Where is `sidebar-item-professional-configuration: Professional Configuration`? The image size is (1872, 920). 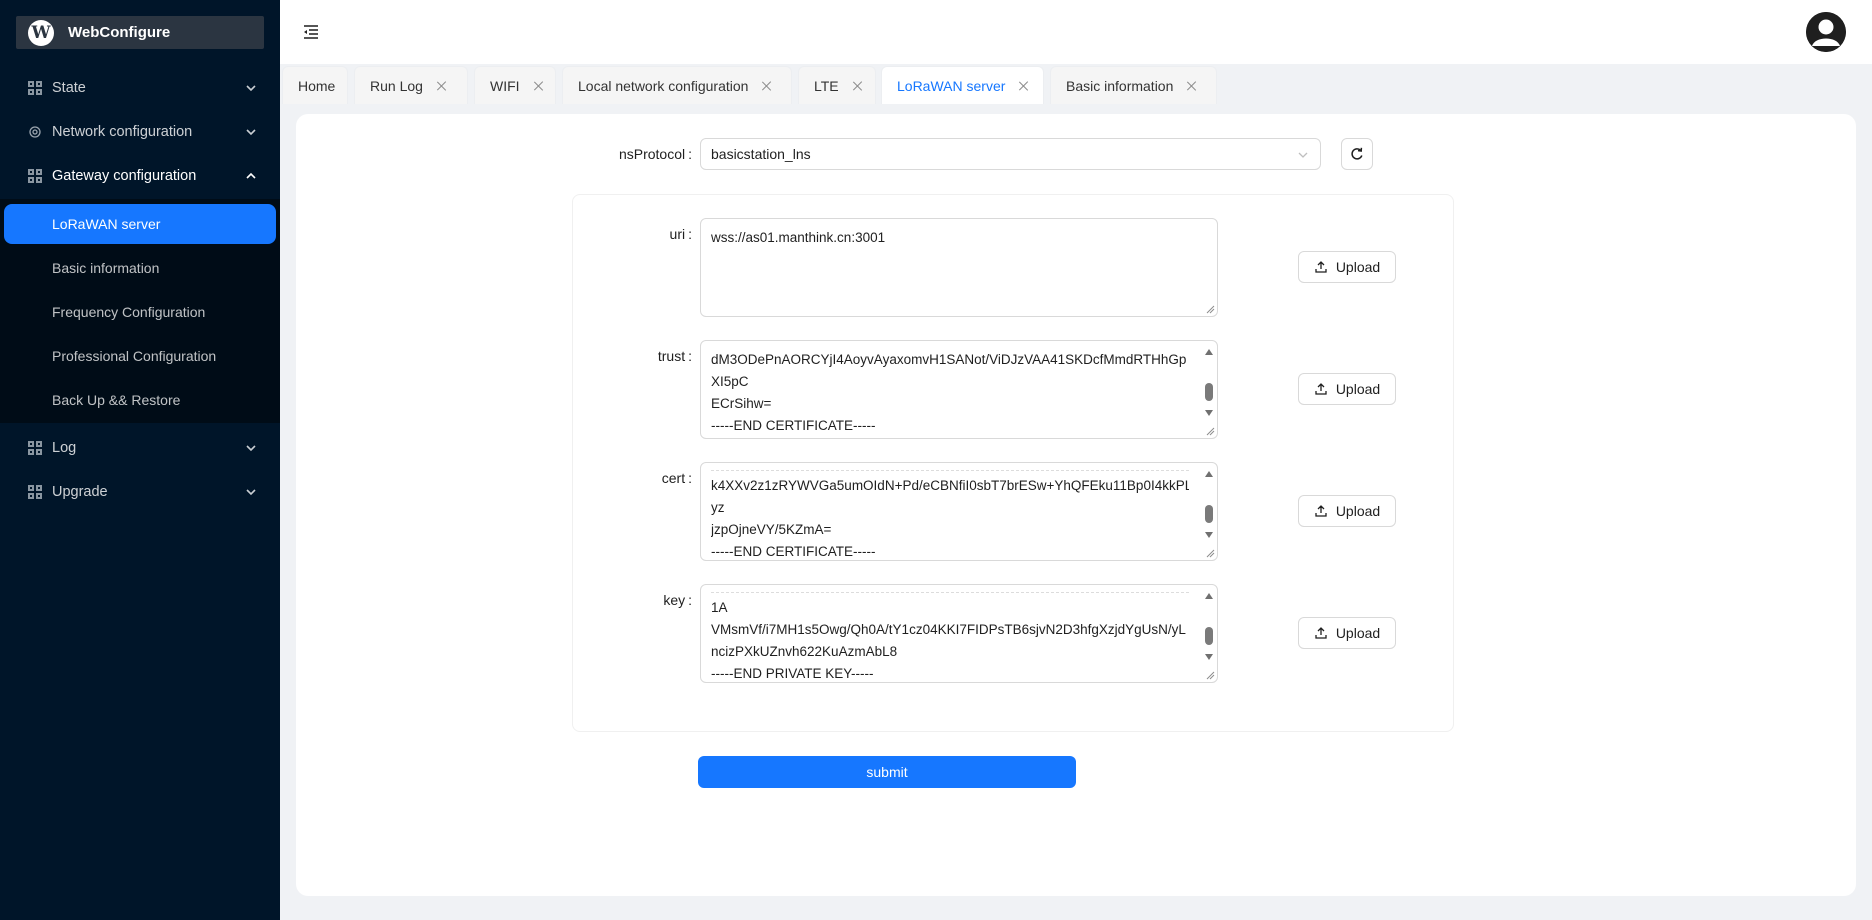 sidebar-item-professional-configuration: Professional Configuration is located at coordinates (140, 356).